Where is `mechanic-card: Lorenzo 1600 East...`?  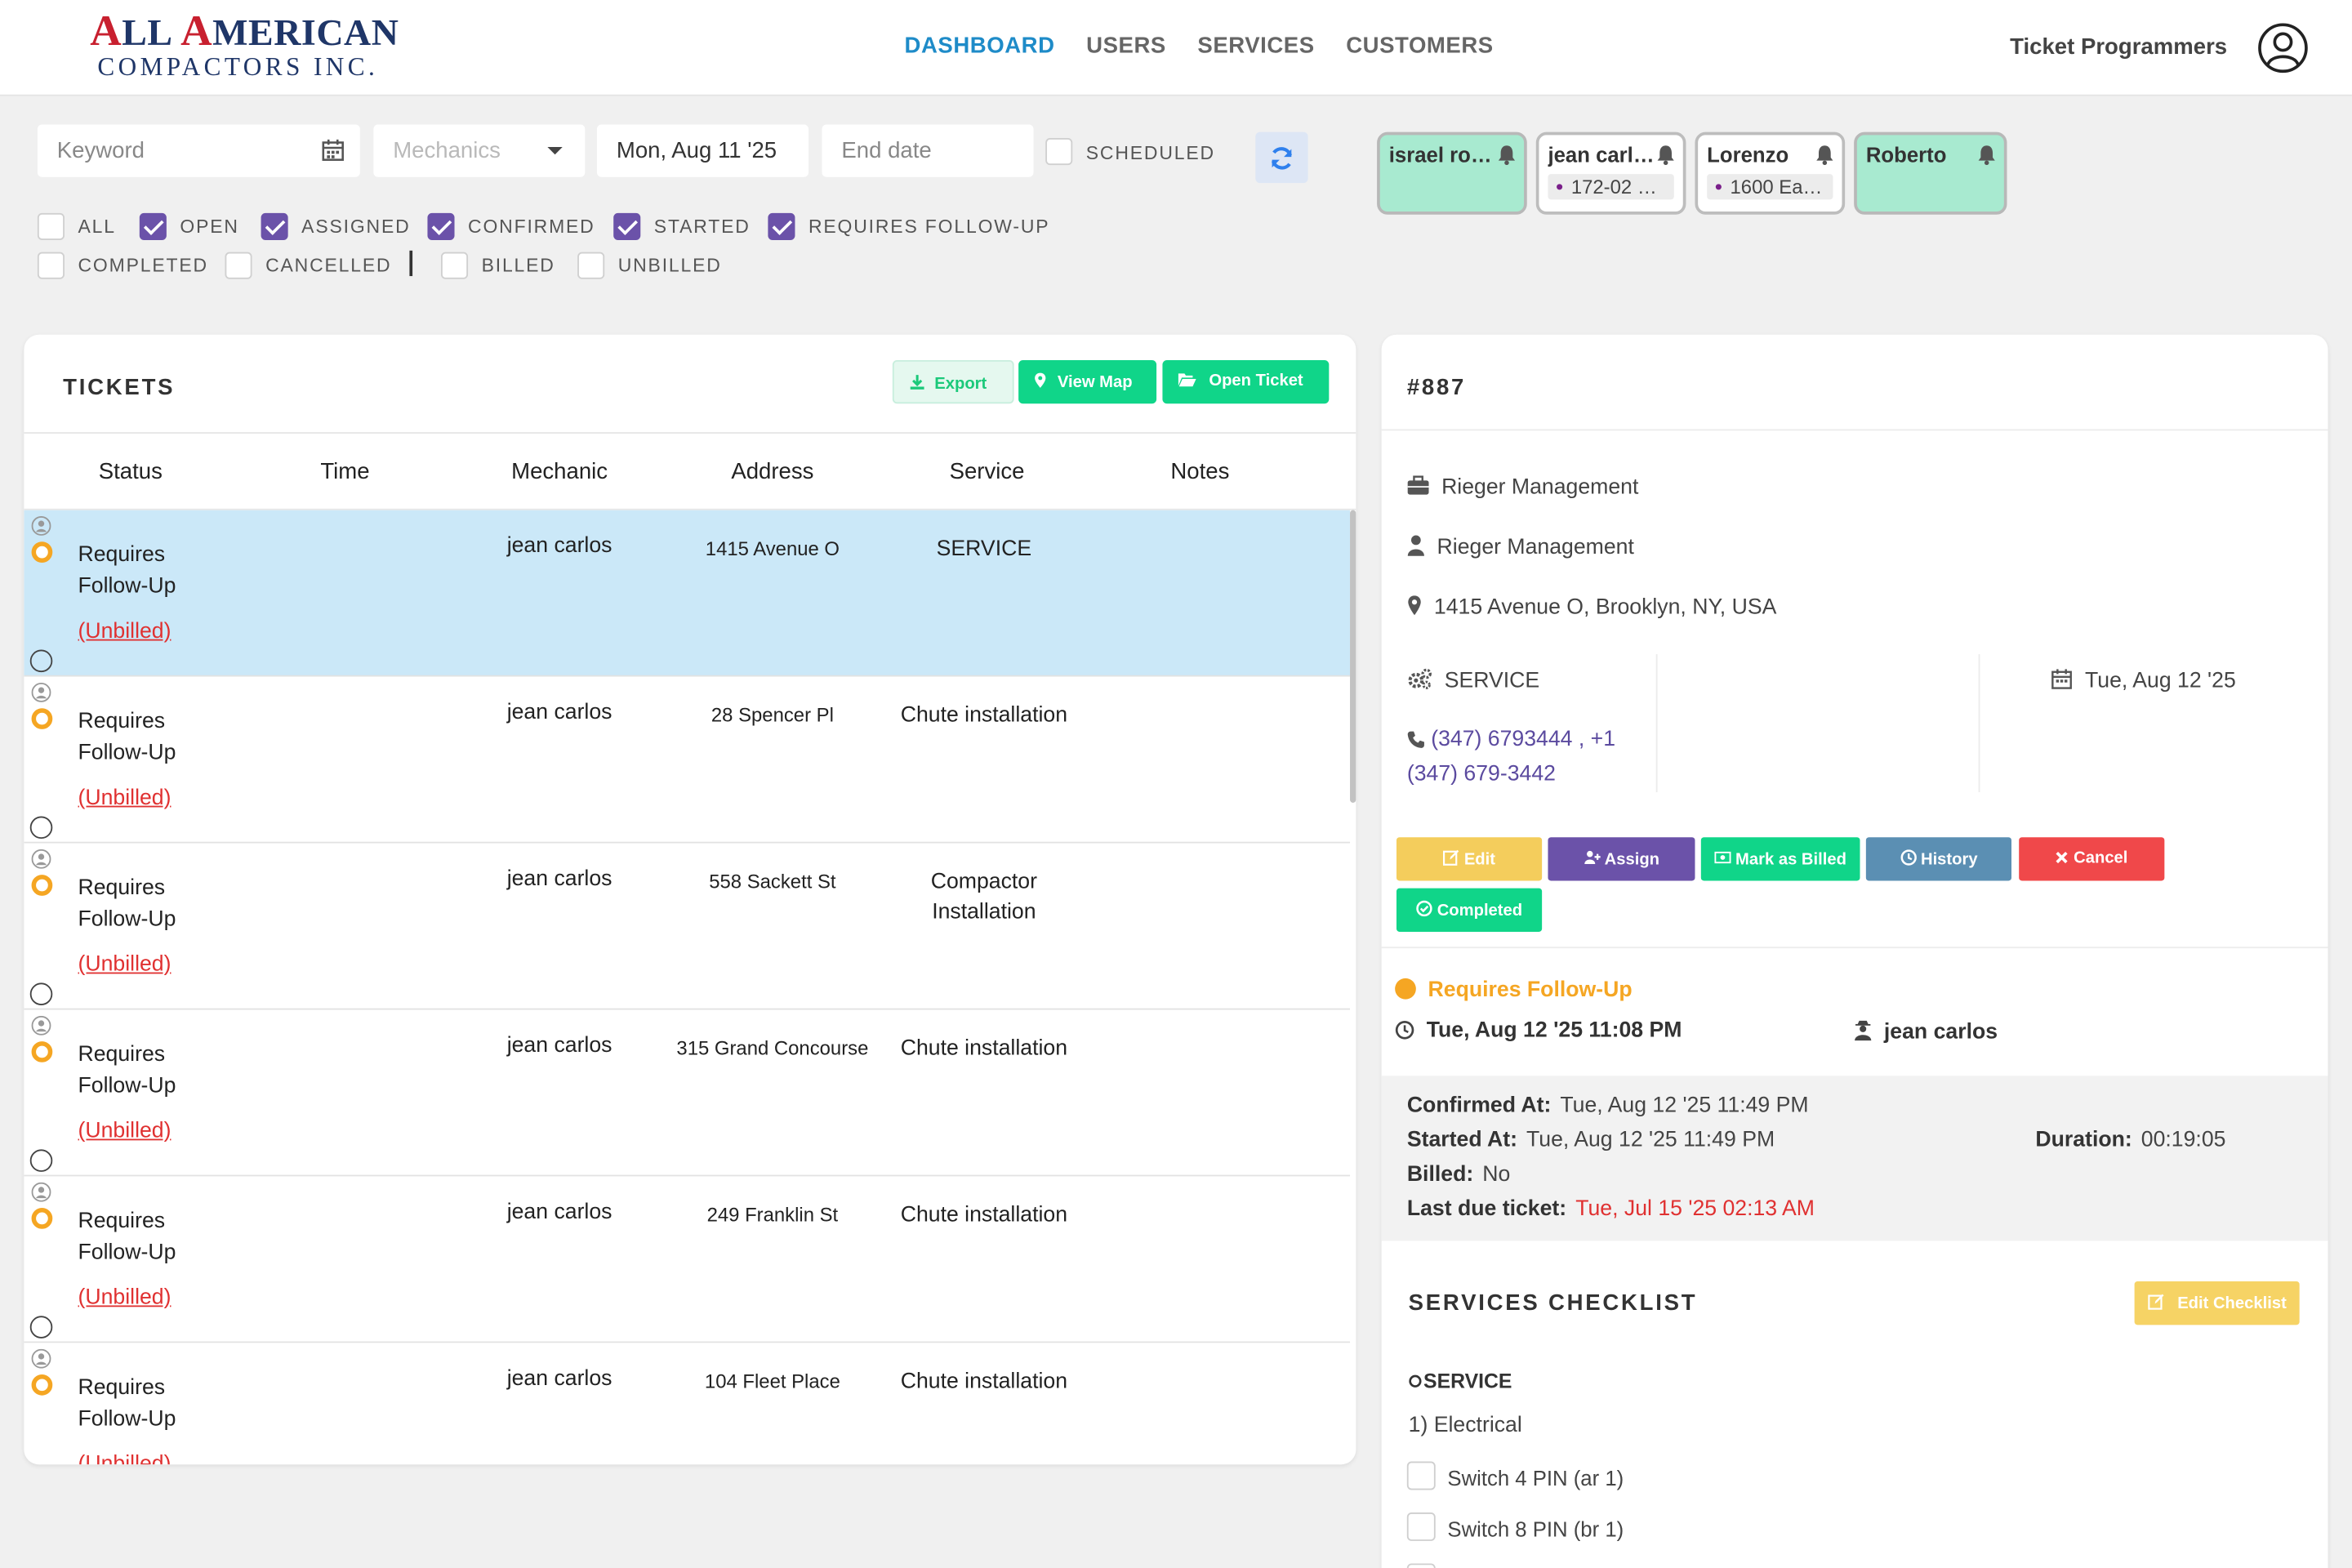 mechanic-card: Lorenzo 1600 East... is located at coordinates (1770, 173).